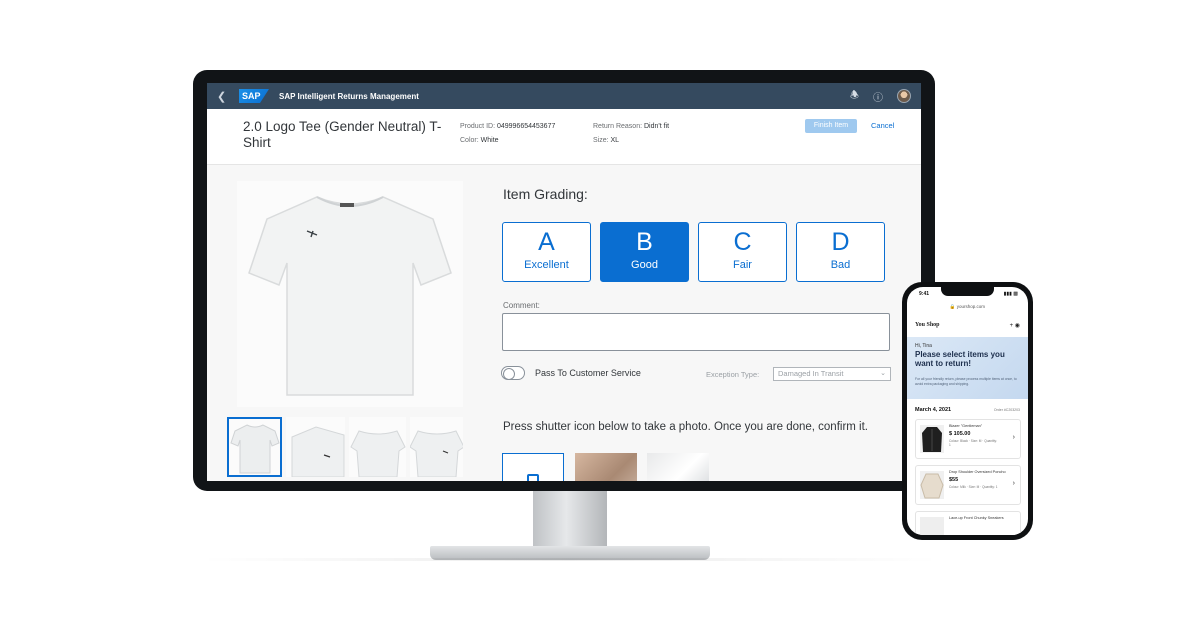 Image resolution: width=1200 pixels, height=628 pixels. I want to click on url-bar: 🔒 yourshop.com, so click(967, 307).